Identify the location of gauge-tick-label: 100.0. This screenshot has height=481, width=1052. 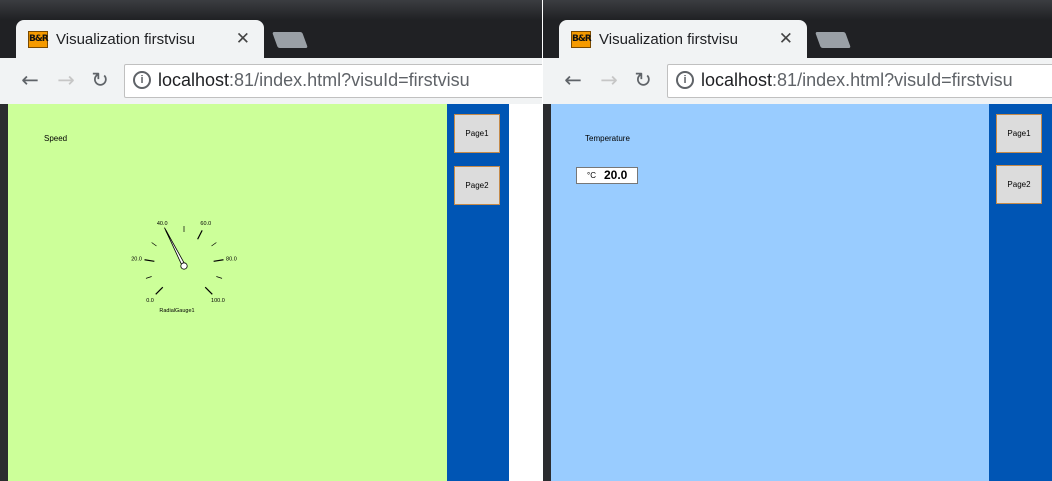
(218, 301).